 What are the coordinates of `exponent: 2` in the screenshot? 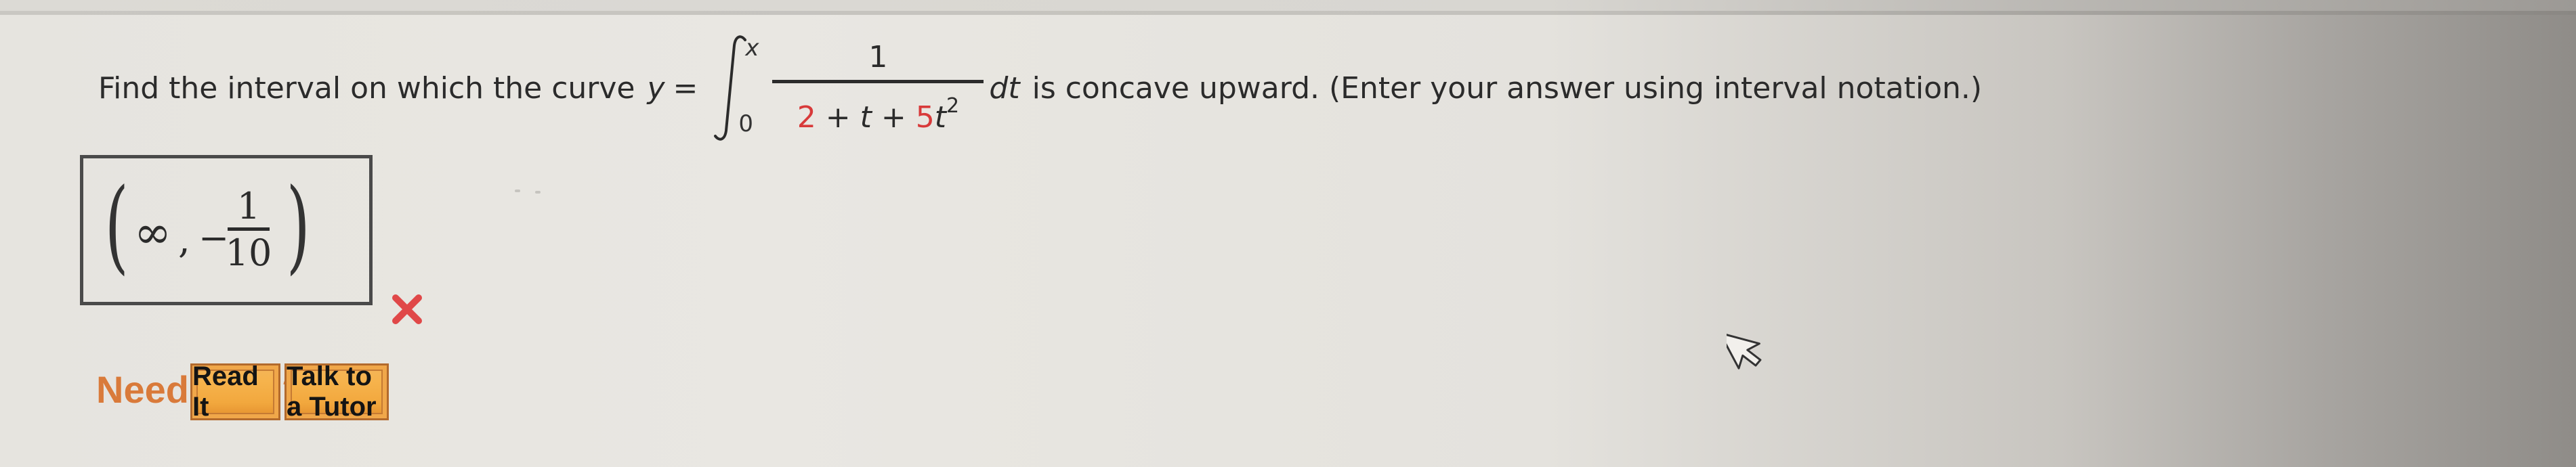 It's located at (953, 106).